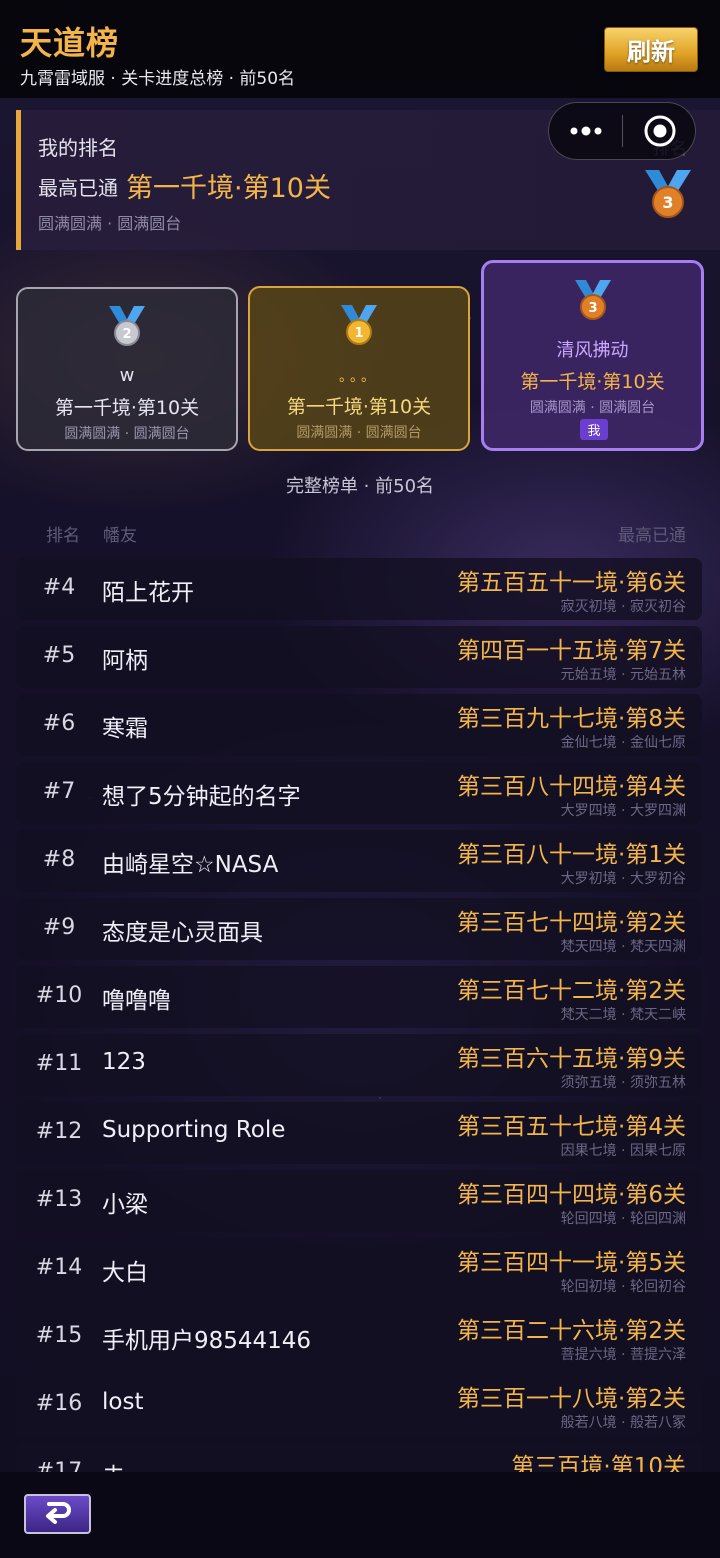 The height and width of the screenshot is (1558, 720). I want to click on my-best-value: 第一千境·第10关, so click(228, 188).